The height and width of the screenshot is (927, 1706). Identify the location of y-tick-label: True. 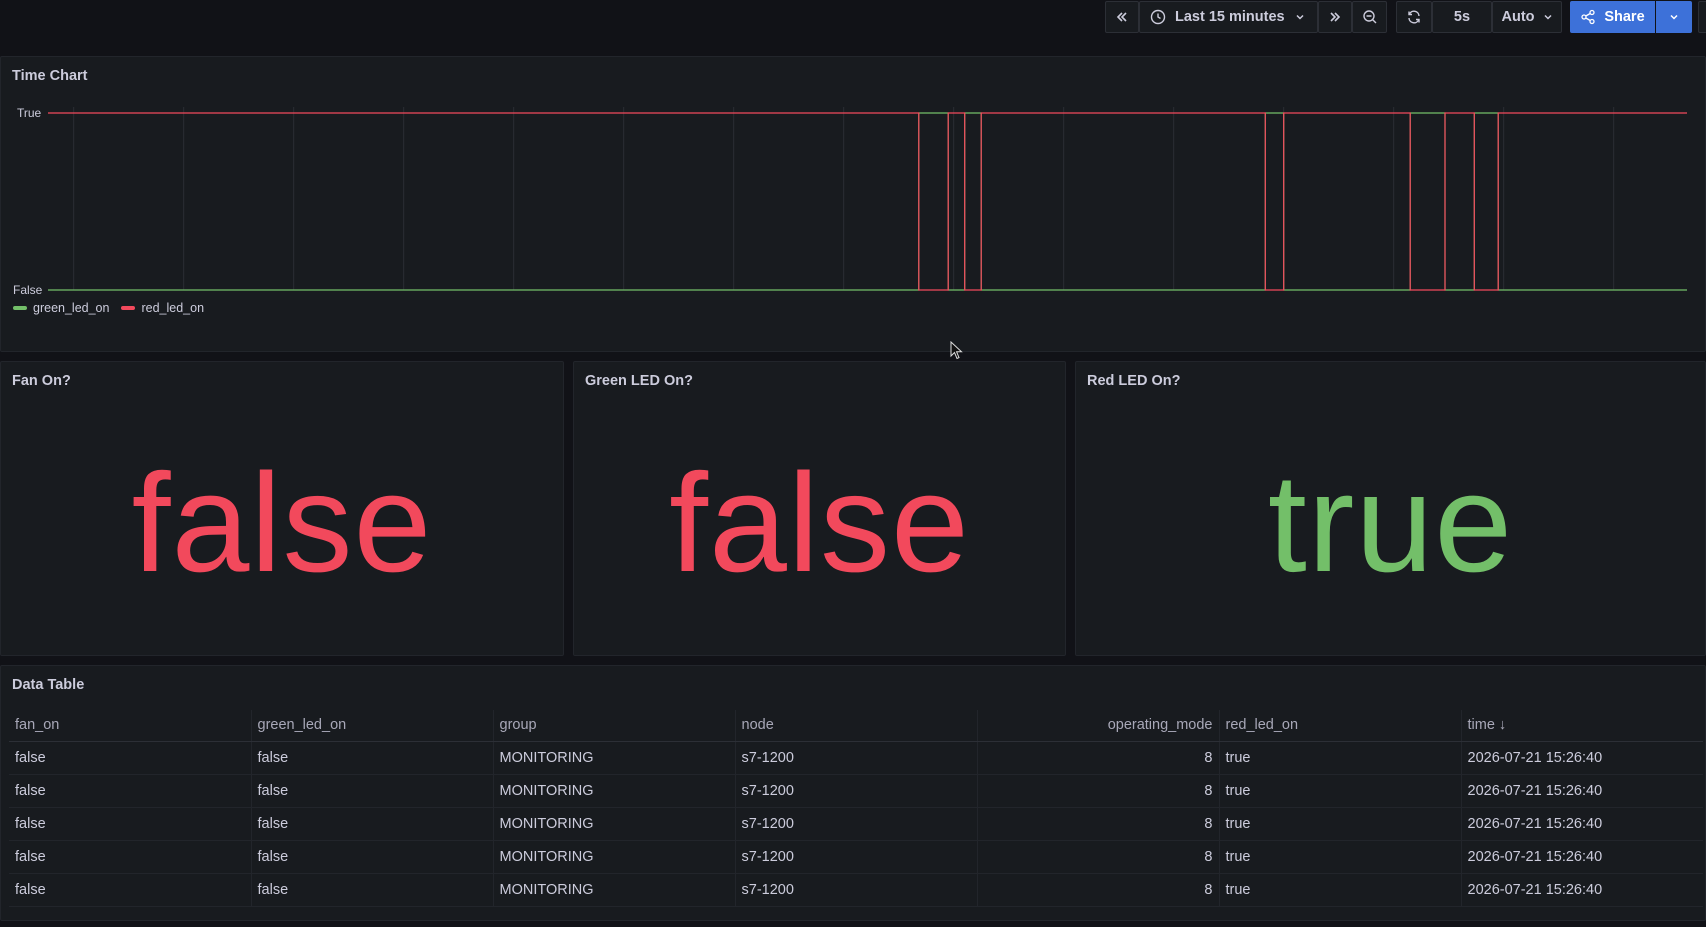
(29, 113).